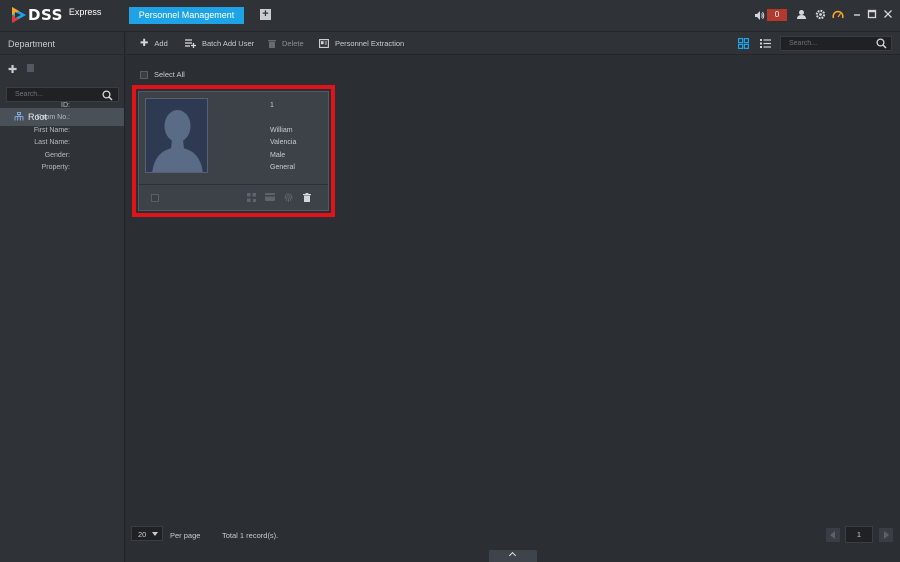 The height and width of the screenshot is (562, 900). What do you see at coordinates (293, 43) in the screenshot?
I see `delete-label: Delete` at bounding box center [293, 43].